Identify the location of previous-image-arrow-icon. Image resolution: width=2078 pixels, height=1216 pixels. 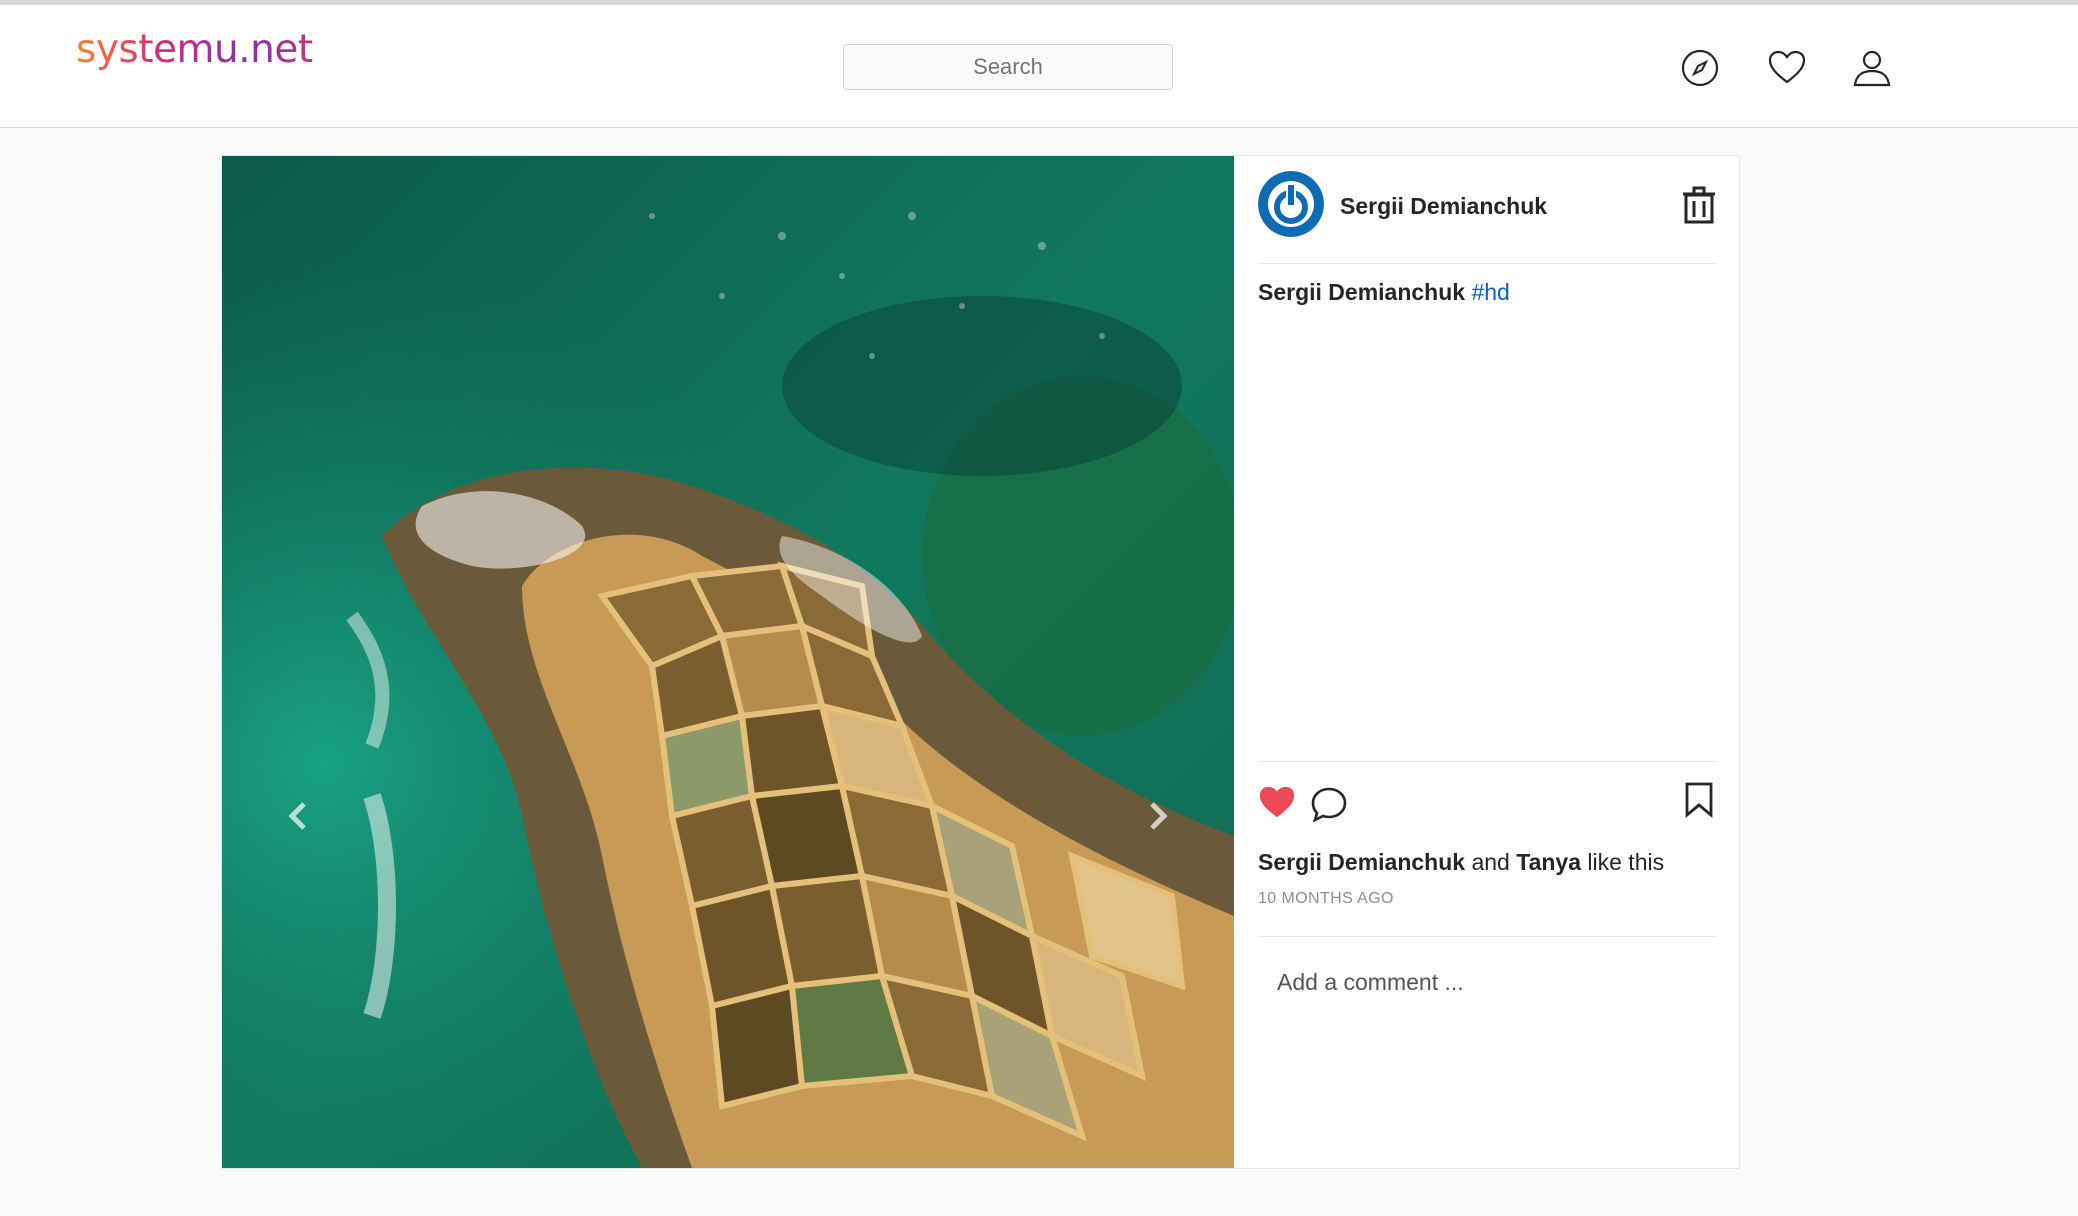
(298, 816).